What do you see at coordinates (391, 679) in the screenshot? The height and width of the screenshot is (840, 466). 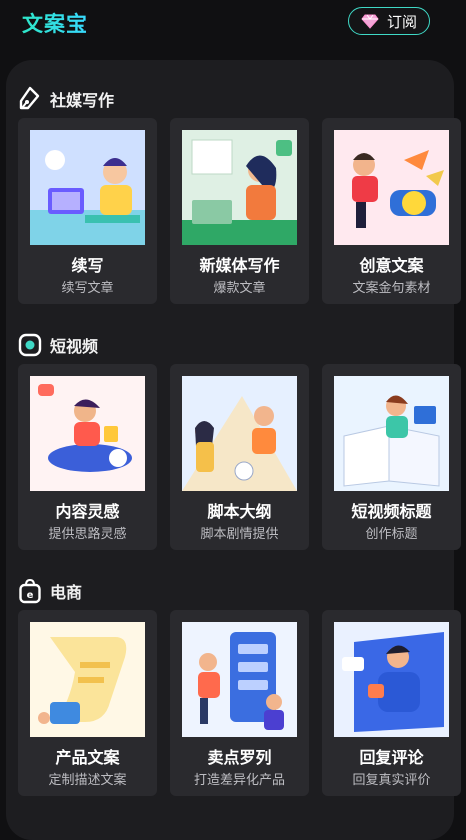 I see `illustration-phone-reply` at bounding box center [391, 679].